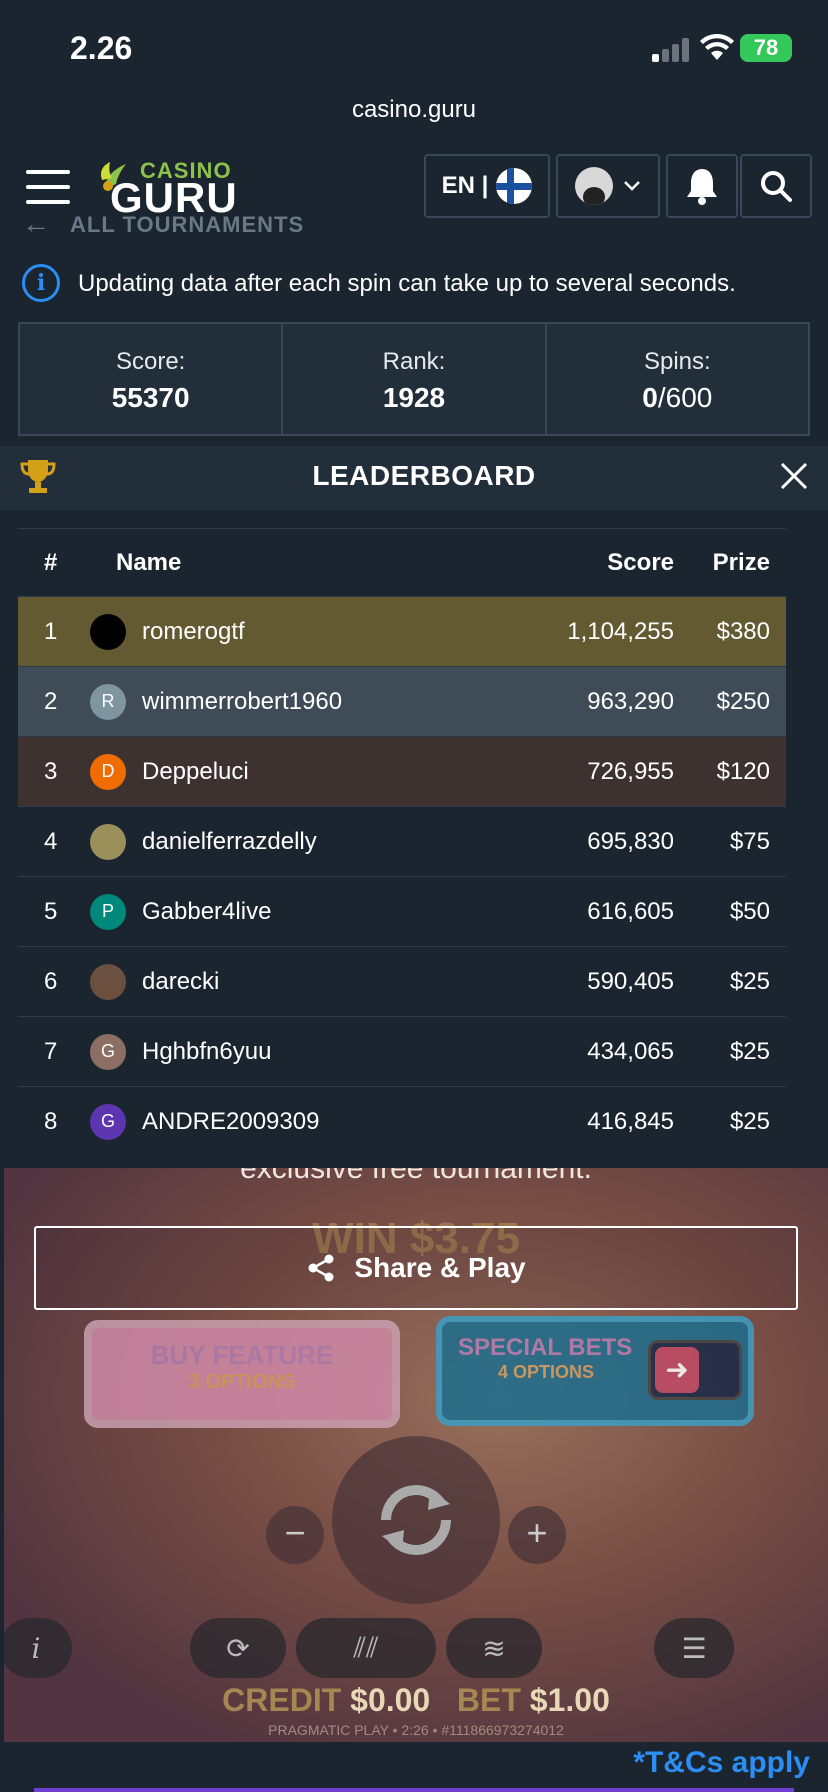  Describe the element at coordinates (295, 1535) in the screenshot. I see `decrease-bet-icon: −` at that location.